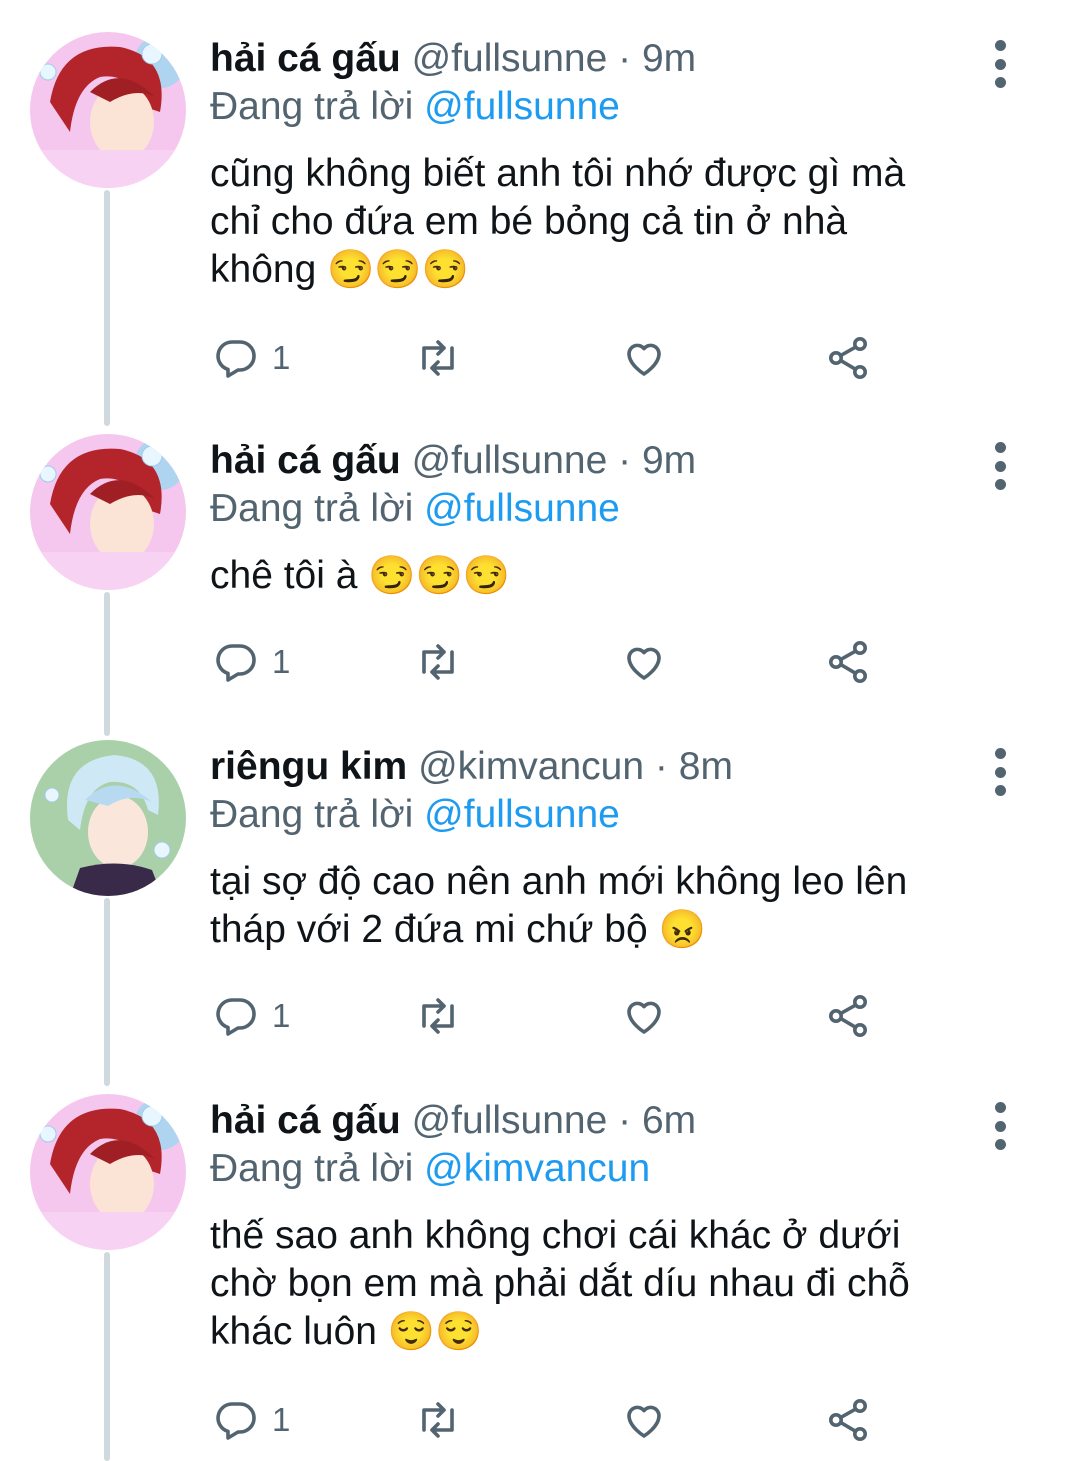 The height and width of the screenshot is (1461, 1080). I want to click on tweet-header: hải cá gấu @fullsunne · 6m, so click(453, 1121).